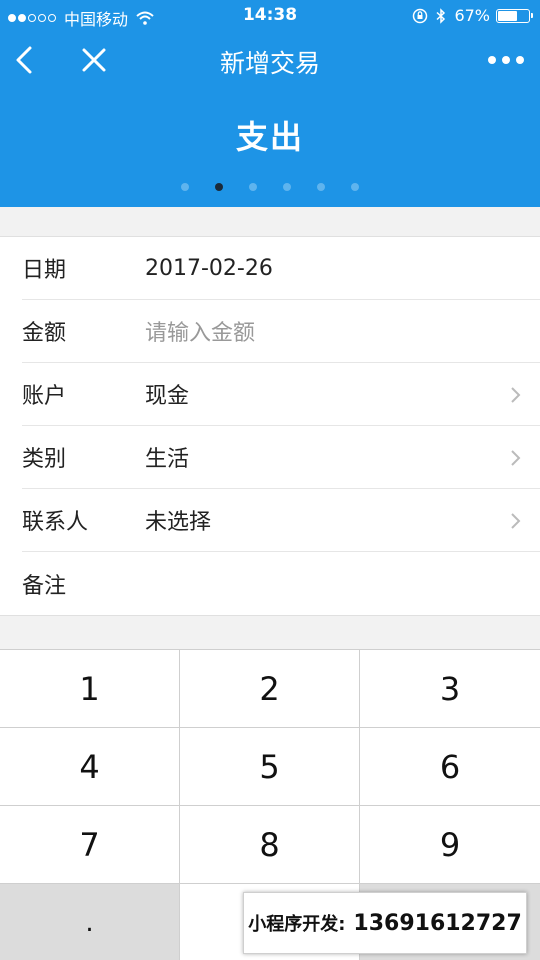  I want to click on contact-value: 未选择, so click(178, 522).